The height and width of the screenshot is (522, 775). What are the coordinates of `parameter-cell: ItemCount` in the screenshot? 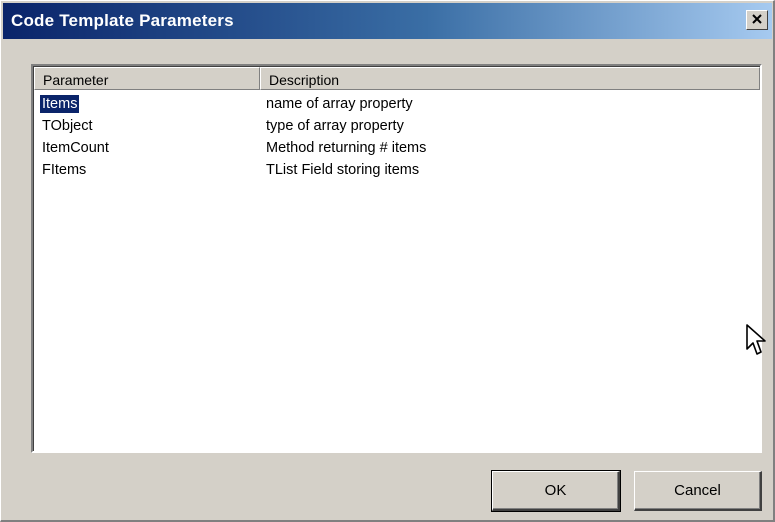 It's located at (75, 148).